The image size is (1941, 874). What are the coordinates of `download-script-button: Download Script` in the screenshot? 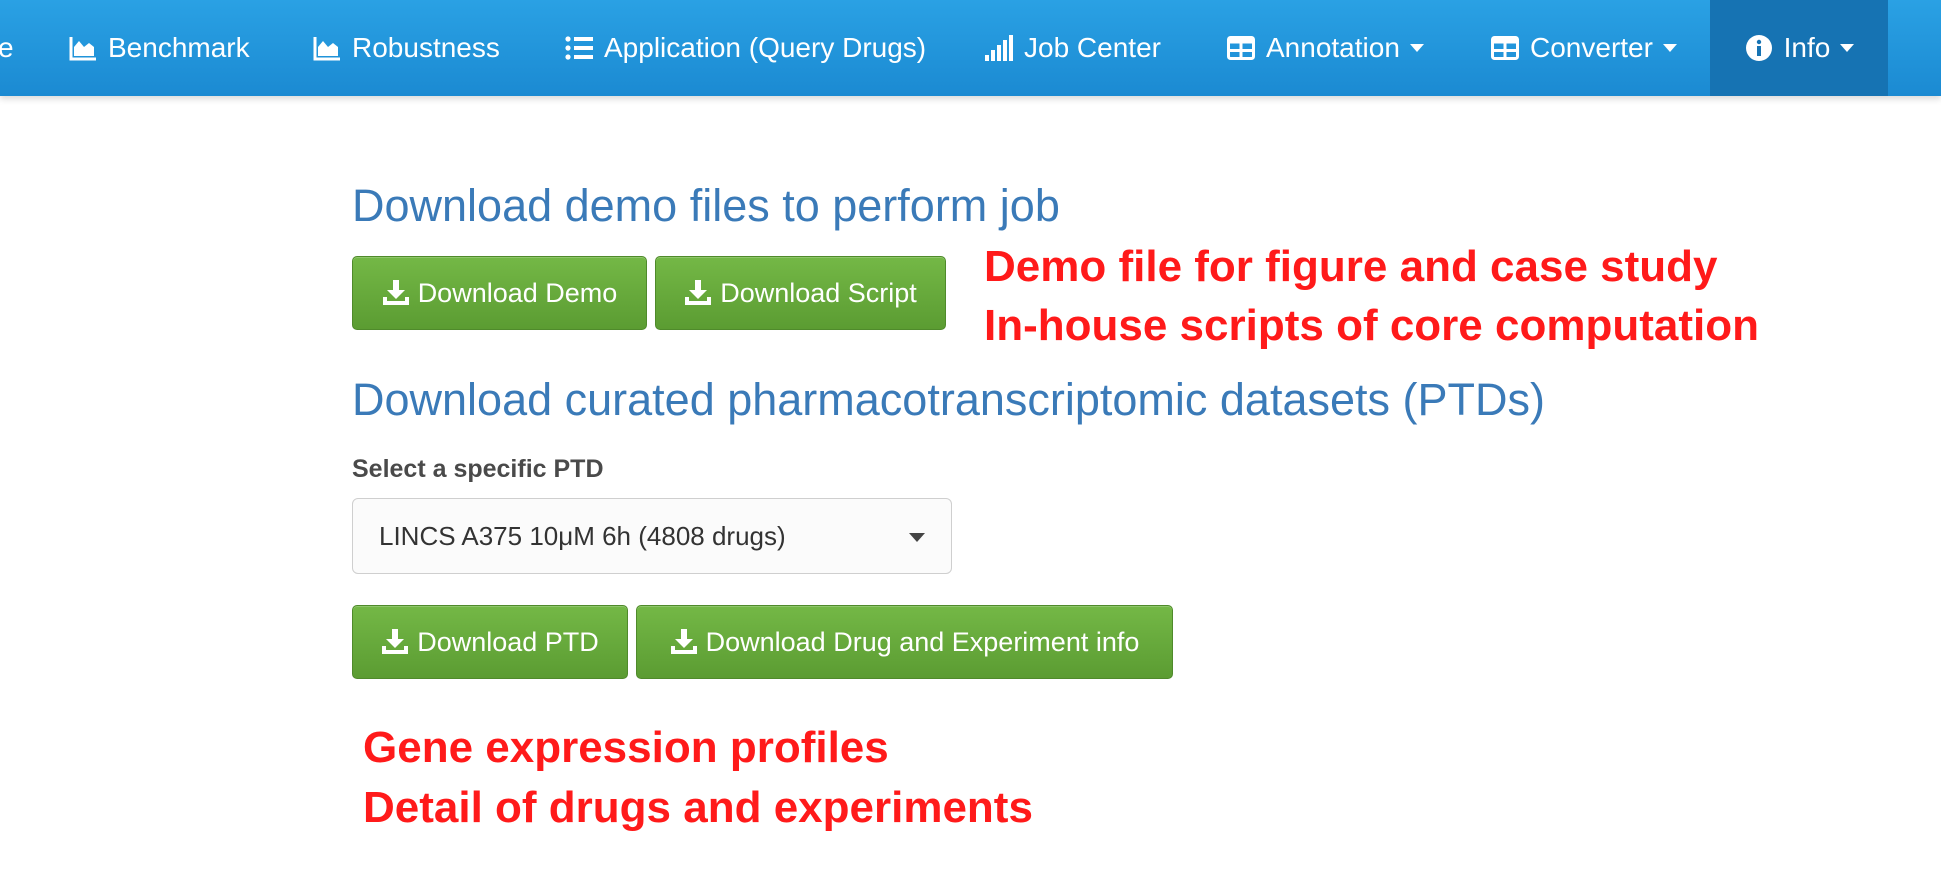 It's located at (800, 293).